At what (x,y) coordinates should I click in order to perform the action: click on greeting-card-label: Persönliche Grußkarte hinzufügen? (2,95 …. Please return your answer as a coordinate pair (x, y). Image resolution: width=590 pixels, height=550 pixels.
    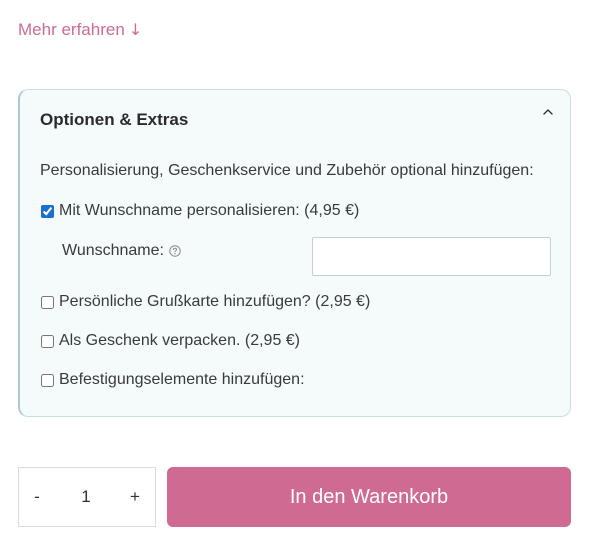
    Looking at the image, I should click on (215, 301).